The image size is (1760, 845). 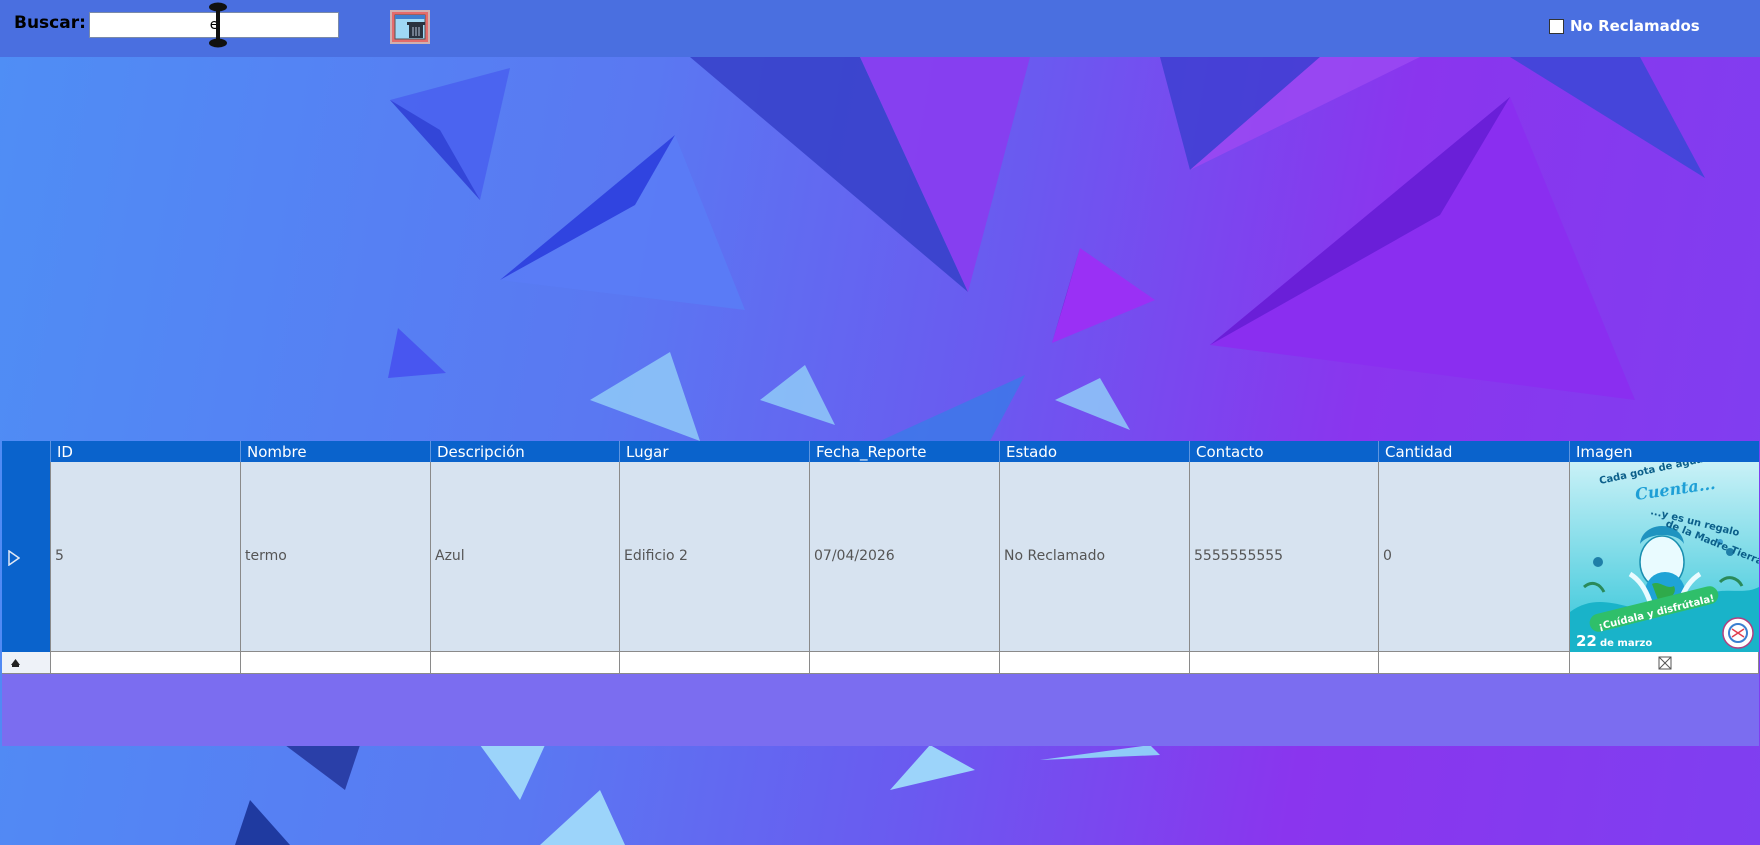 What do you see at coordinates (1284, 557) in the screenshot?
I see `cell-contacto: 5555555555` at bounding box center [1284, 557].